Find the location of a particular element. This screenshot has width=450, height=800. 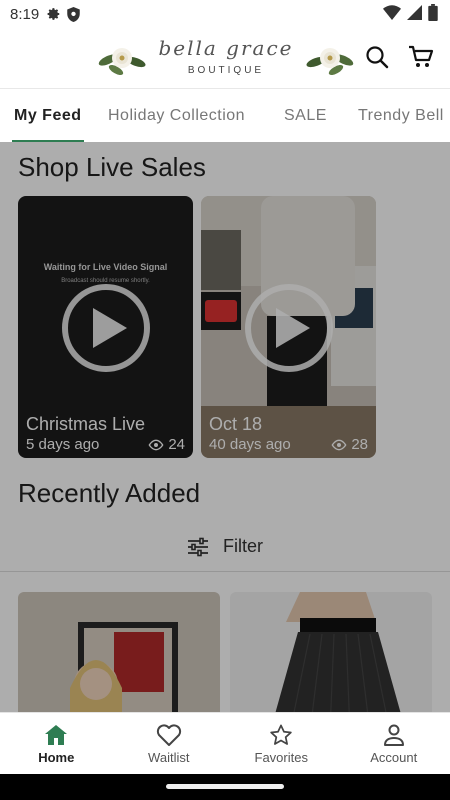

logo-script-text: bella grace is located at coordinates (226, 48).